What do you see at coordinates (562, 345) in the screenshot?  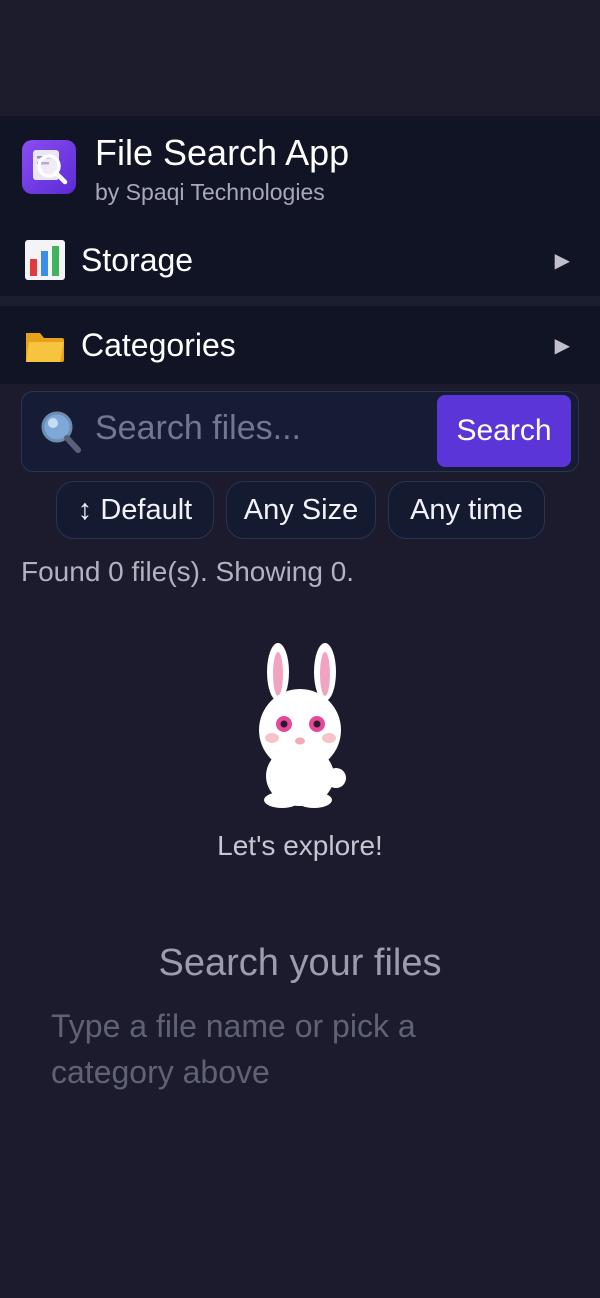 I see `categories-expand-arrow-icon: ▶` at bounding box center [562, 345].